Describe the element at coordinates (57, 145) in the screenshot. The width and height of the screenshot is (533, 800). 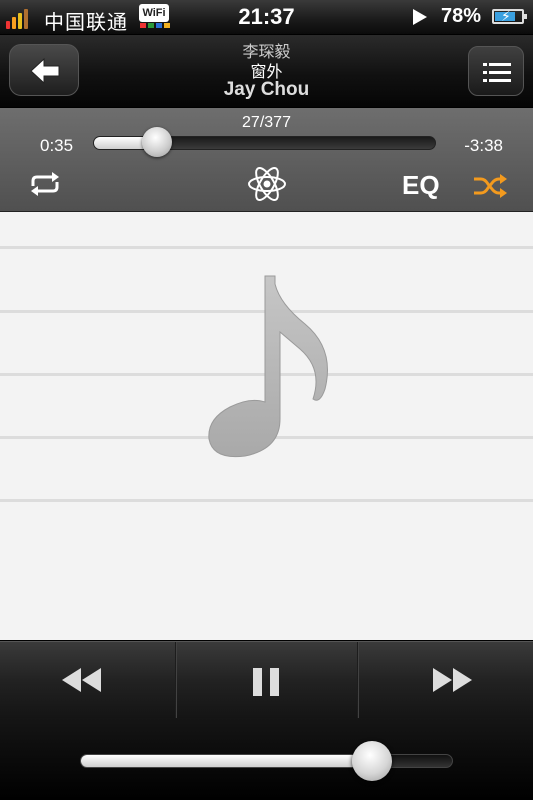
I see `elapsed-time: 0:35` at that location.